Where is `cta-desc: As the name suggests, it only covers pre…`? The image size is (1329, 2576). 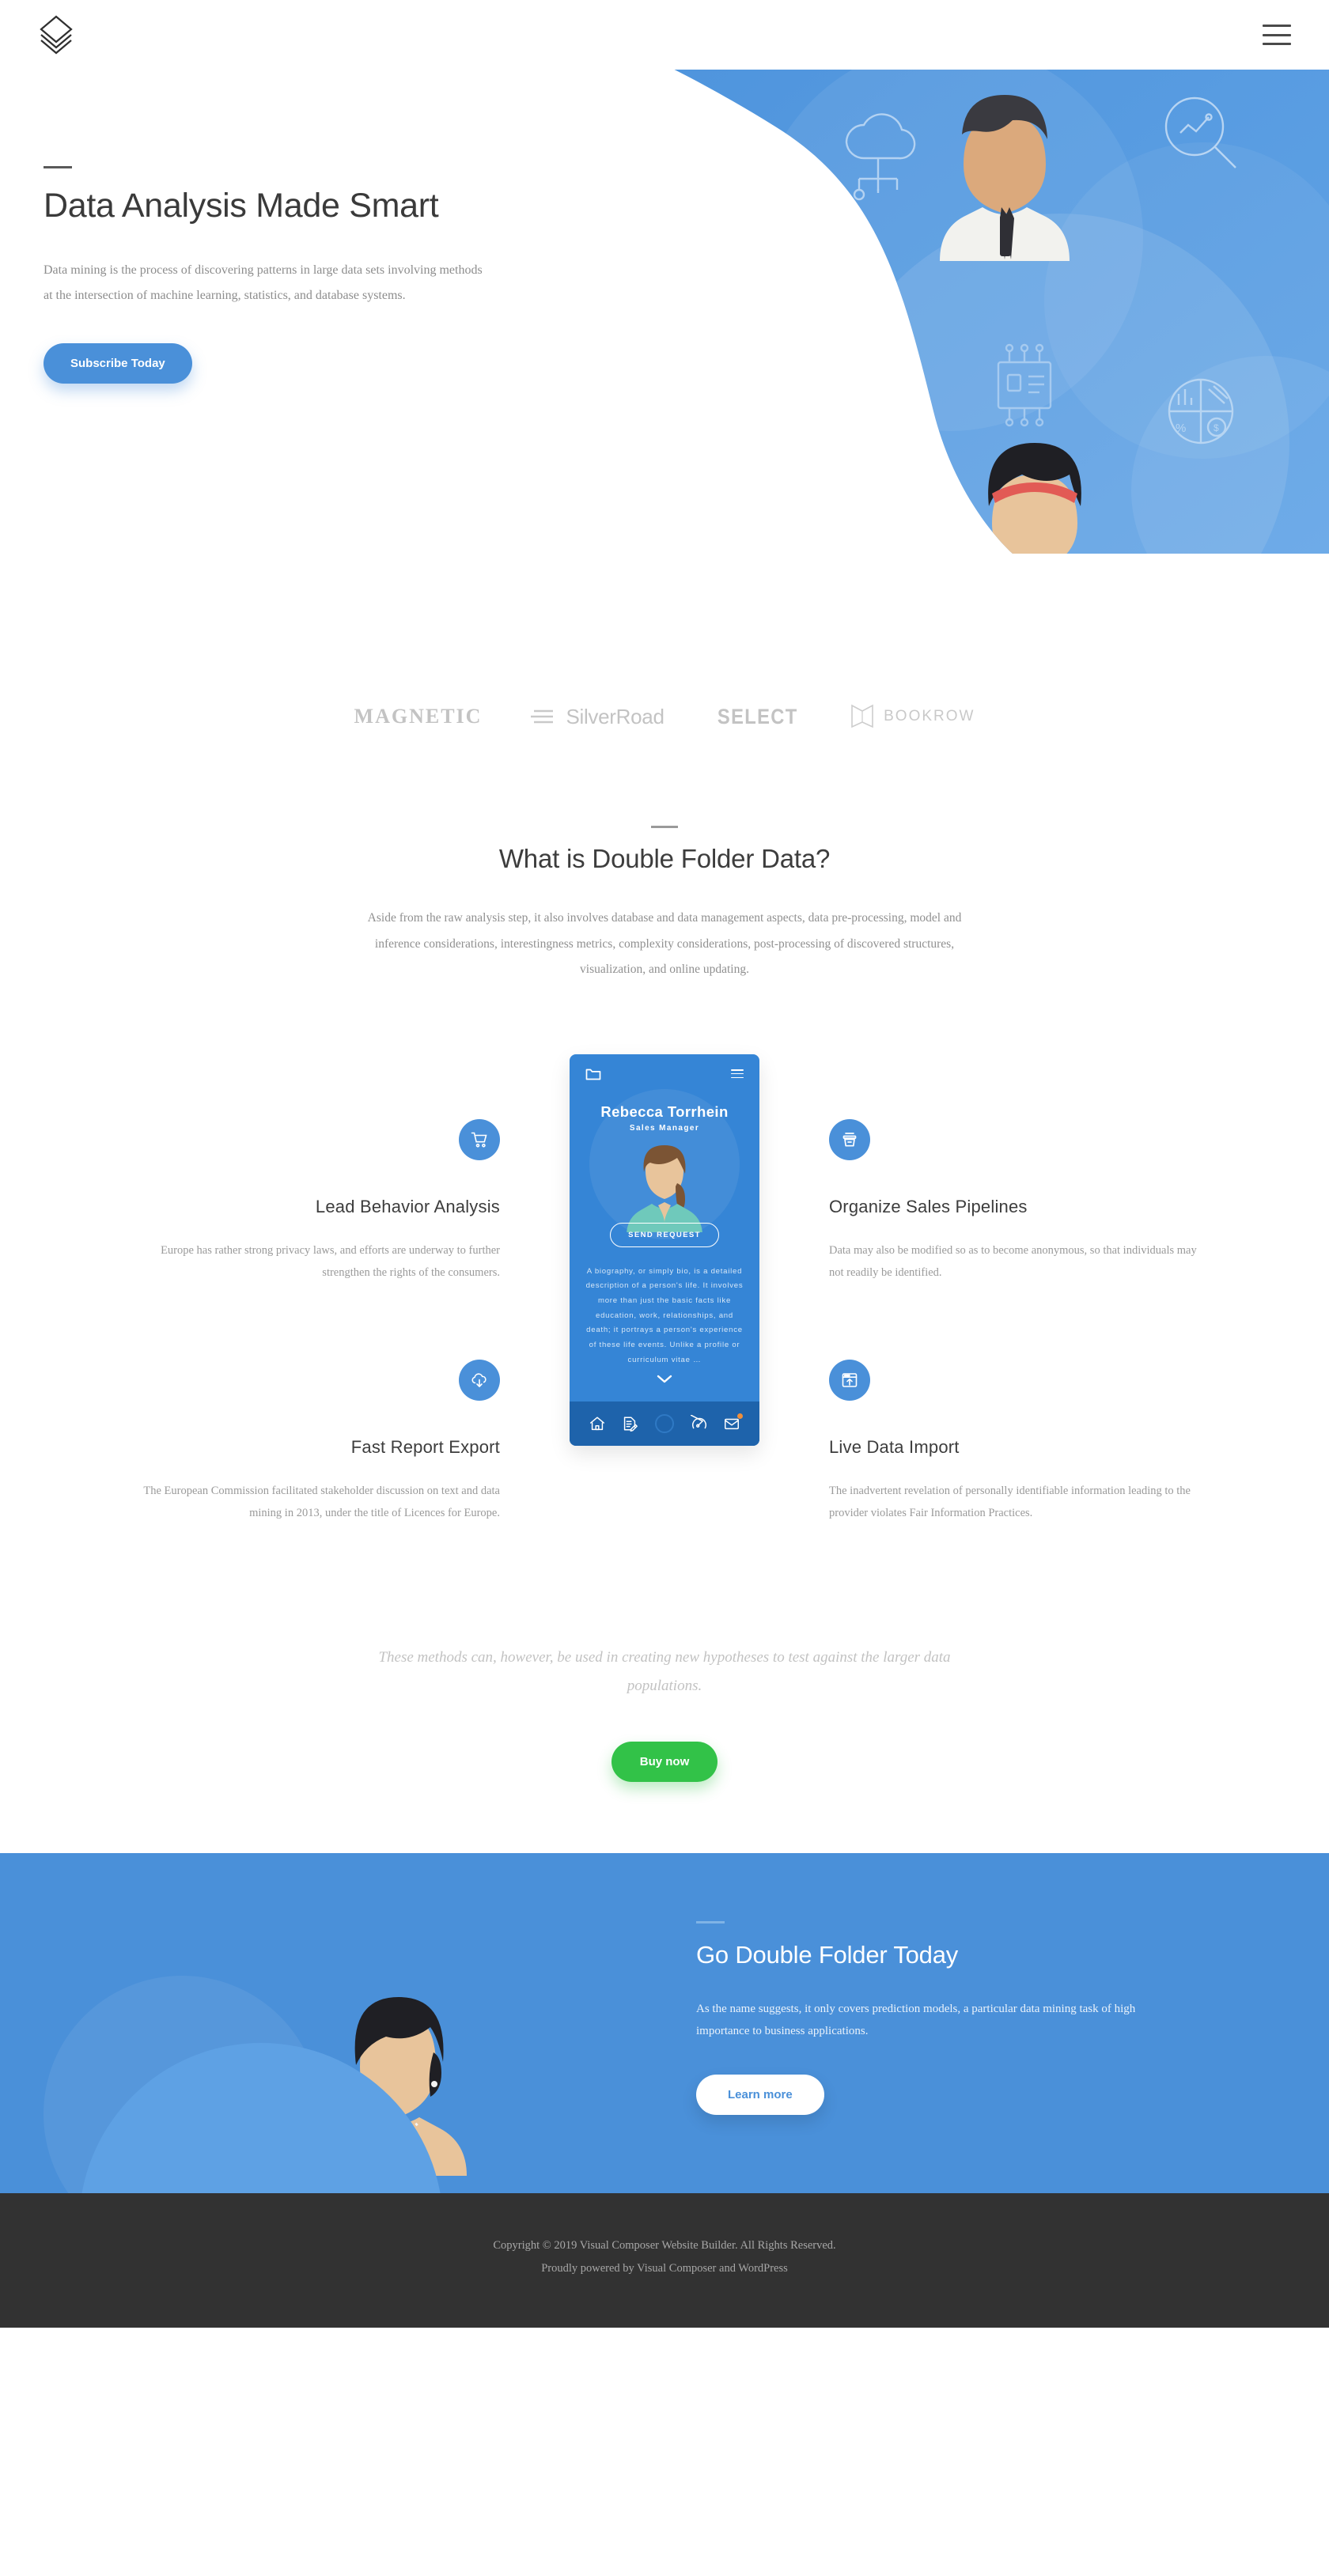
cta-desc: As the name suggests, it only covers pre… is located at coordinates (916, 2020).